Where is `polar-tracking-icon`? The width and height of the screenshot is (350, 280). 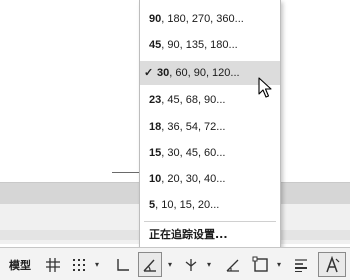 polar-tracking-icon is located at coordinates (150, 264).